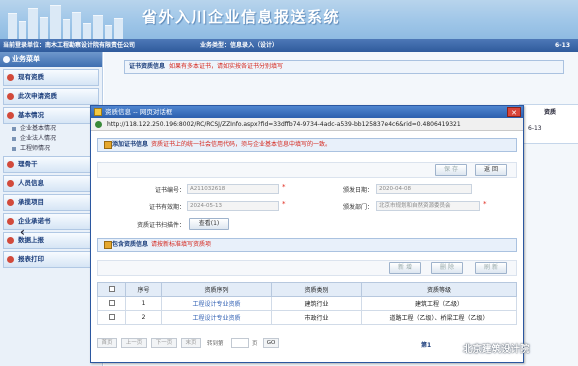  I want to click on sidebar-subitem-enterprise-basic: 企业基本情况, so click(51, 129).